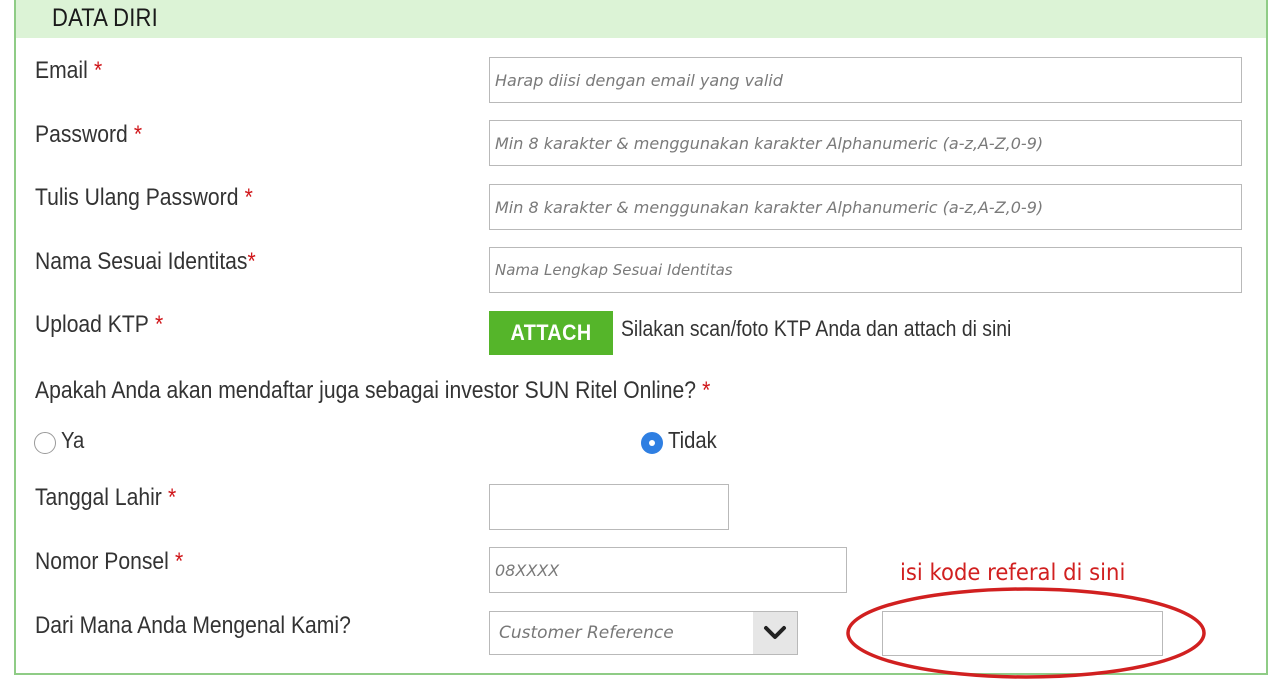 The image size is (1280, 693). I want to click on referral-source-select: Customer Reference, so click(643, 633).